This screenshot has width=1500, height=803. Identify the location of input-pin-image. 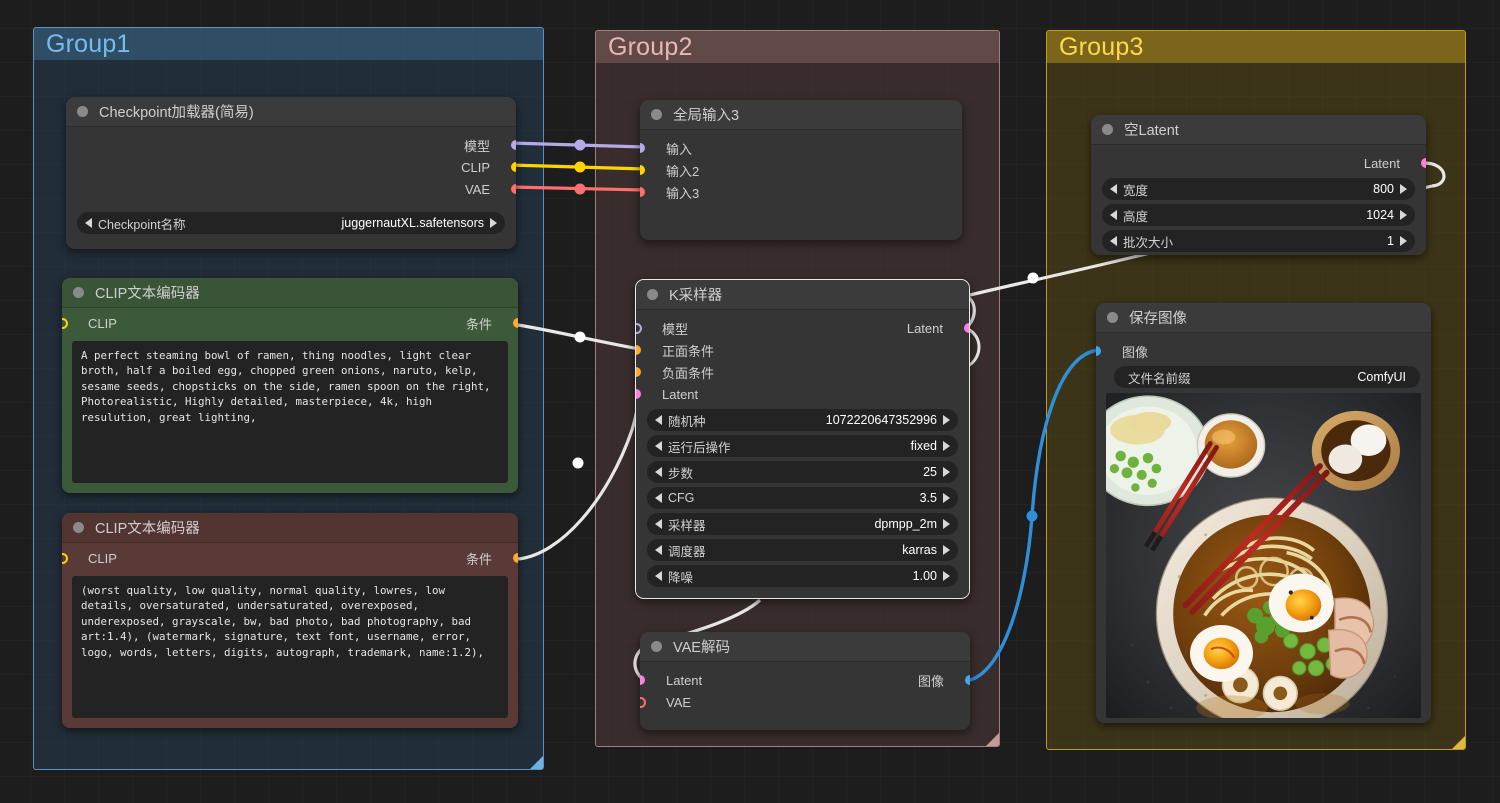
(1098, 351).